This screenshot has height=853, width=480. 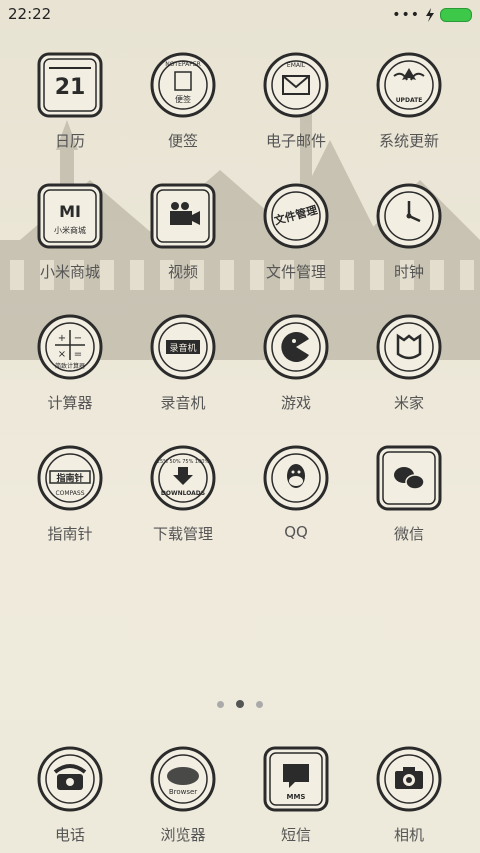 What do you see at coordinates (70, 347) in the screenshot?
I see `calculator-icon: + − × = 简致计算器` at bounding box center [70, 347].